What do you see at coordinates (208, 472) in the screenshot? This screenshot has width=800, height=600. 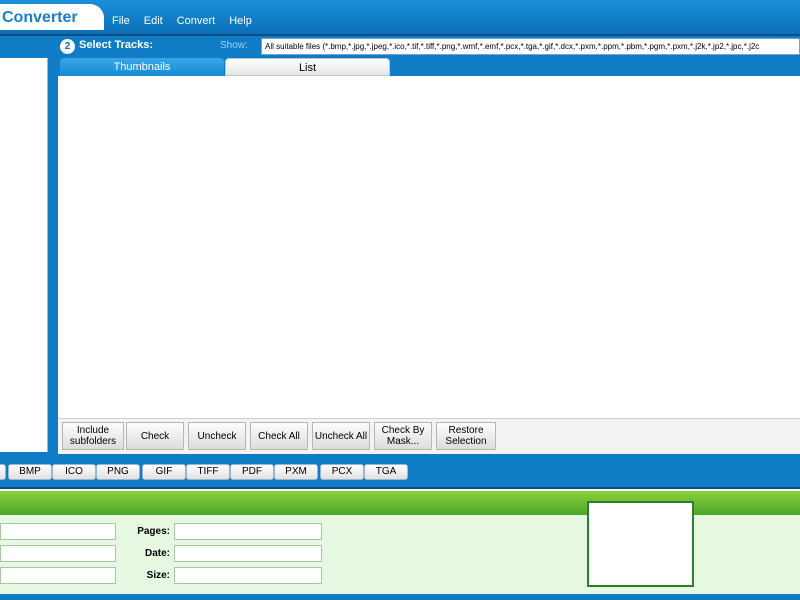 I see `format-tiff-button: TIFF` at bounding box center [208, 472].